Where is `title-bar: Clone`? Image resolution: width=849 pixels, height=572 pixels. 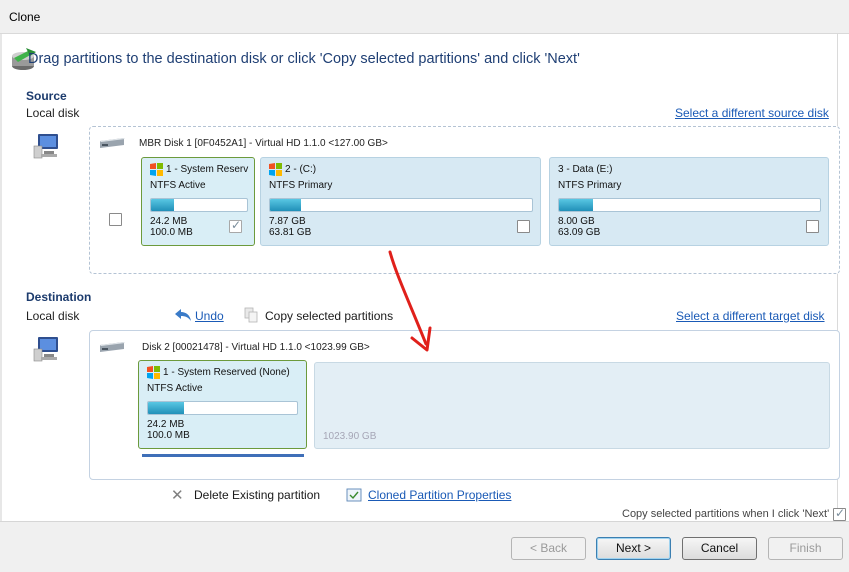
title-bar: Clone is located at coordinates (424, 17).